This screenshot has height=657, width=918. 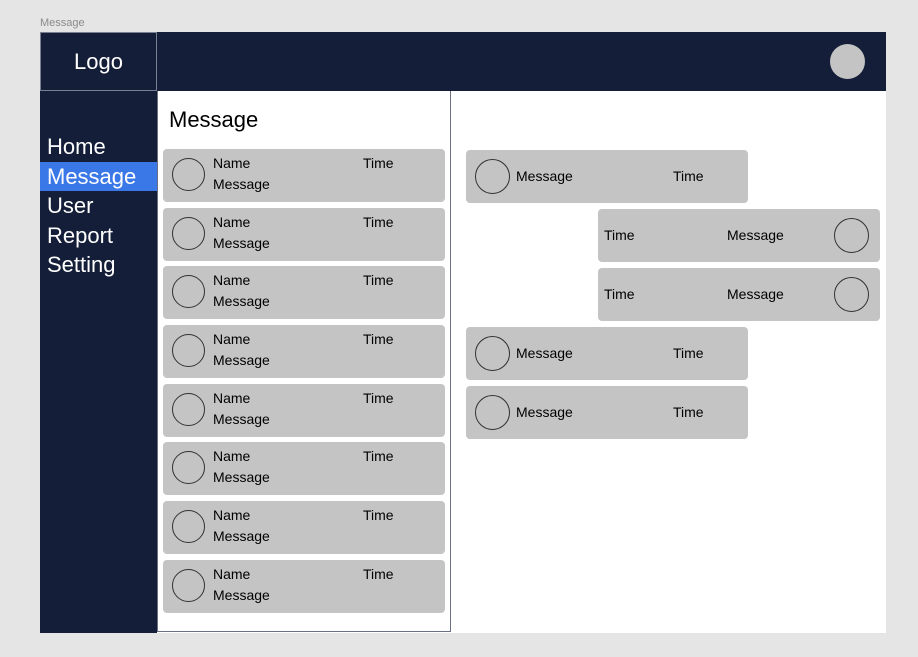 I want to click on sidebar-item-setting: Setting, so click(x=98, y=265).